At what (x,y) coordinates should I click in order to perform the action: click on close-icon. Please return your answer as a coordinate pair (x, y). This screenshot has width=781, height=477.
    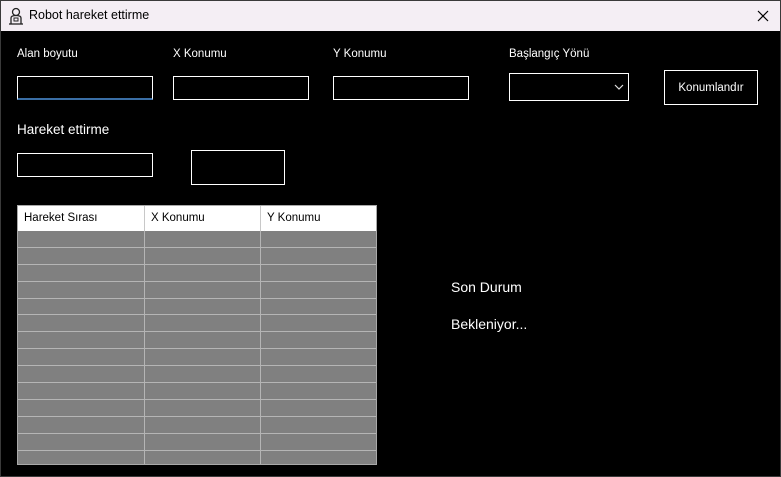
    Looking at the image, I should click on (763, 16).